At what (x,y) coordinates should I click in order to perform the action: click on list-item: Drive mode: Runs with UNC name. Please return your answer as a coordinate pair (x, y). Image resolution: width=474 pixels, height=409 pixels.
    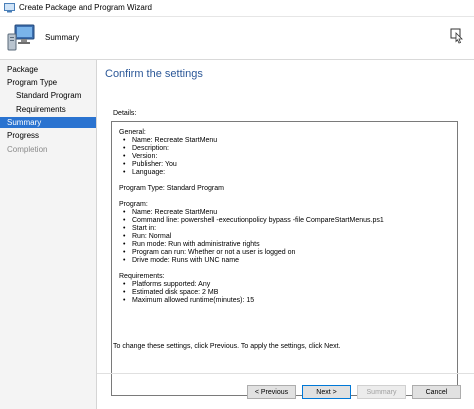
    Looking at the image, I should click on (181, 261).